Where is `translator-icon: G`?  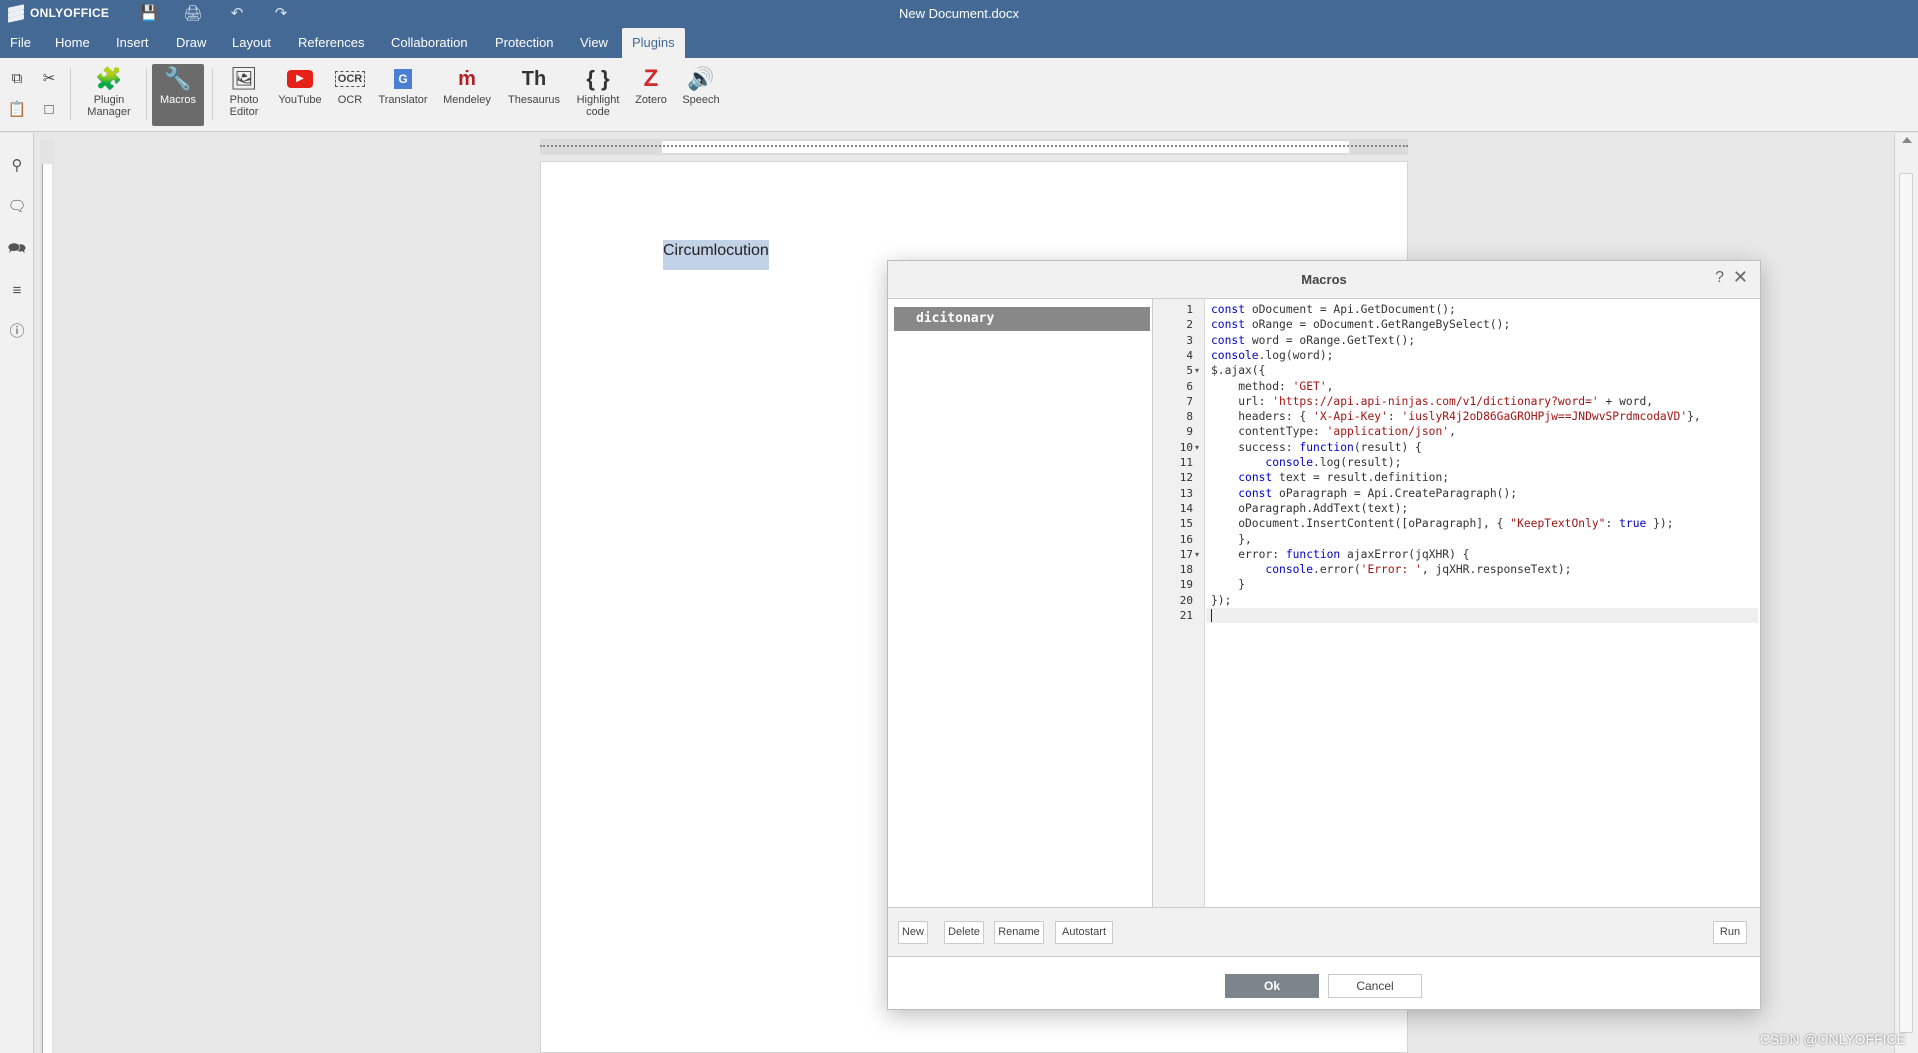
translator-icon: G is located at coordinates (403, 79).